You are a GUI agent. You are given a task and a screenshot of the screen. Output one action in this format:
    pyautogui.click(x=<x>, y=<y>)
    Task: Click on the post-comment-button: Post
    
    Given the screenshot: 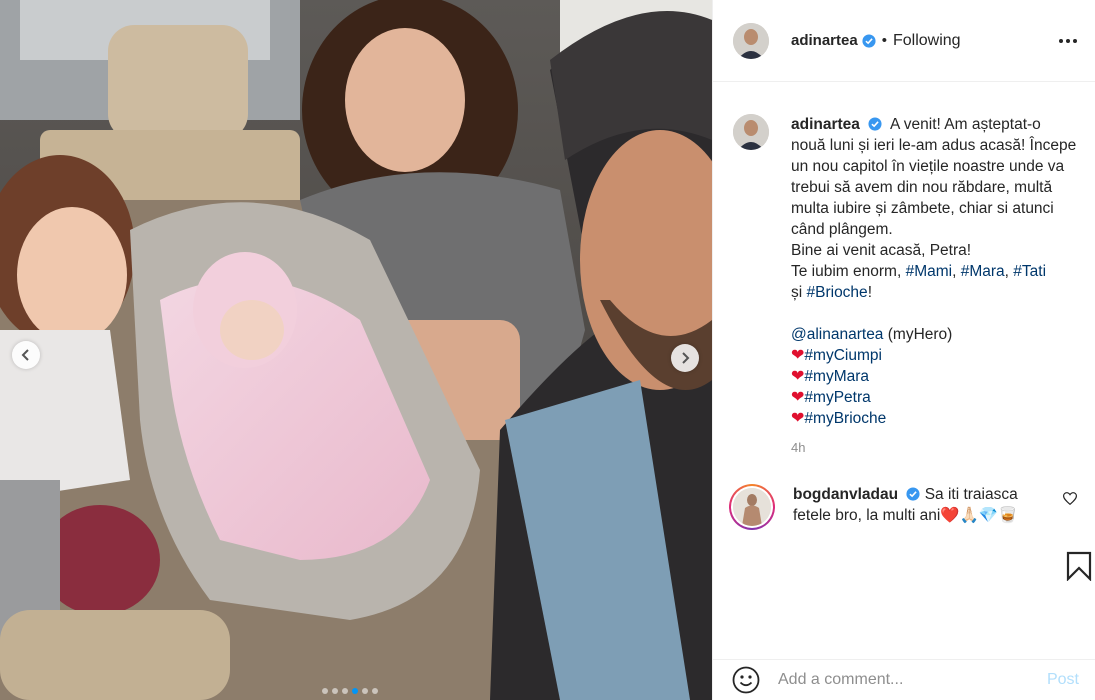 What is the action you would take?
    pyautogui.click(x=1063, y=680)
    